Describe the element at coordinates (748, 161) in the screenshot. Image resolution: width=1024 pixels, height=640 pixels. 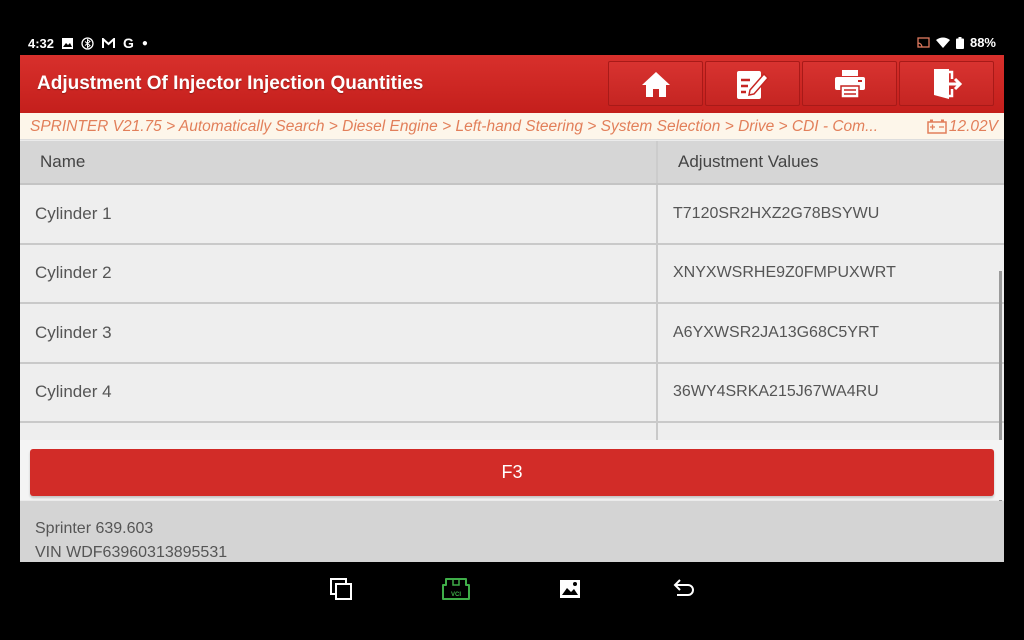
I see `column-header-adjustment-values: Adjustment Values` at that location.